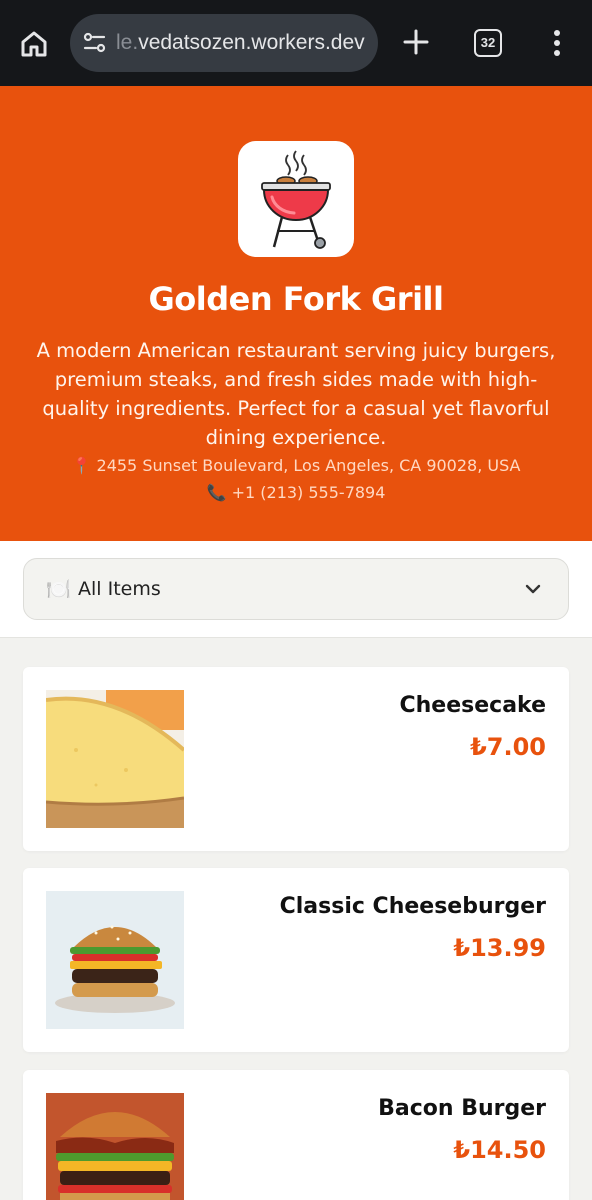 The image size is (592, 1200). I want to click on category-select-value: All Items, so click(119, 589).